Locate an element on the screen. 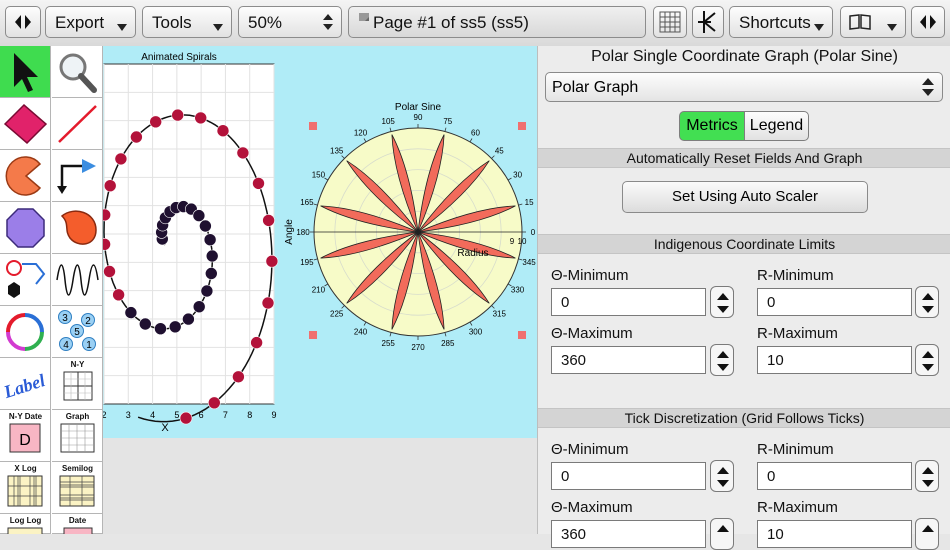  xlog-graph-tool: X Log is located at coordinates (25, 488).